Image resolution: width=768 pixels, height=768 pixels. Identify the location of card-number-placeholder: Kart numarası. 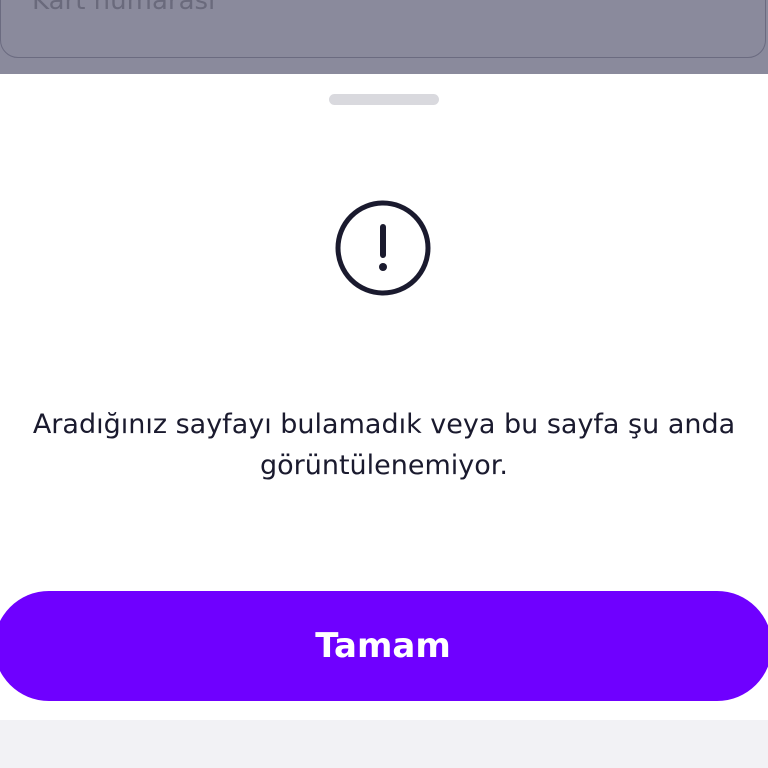
(124, 8).